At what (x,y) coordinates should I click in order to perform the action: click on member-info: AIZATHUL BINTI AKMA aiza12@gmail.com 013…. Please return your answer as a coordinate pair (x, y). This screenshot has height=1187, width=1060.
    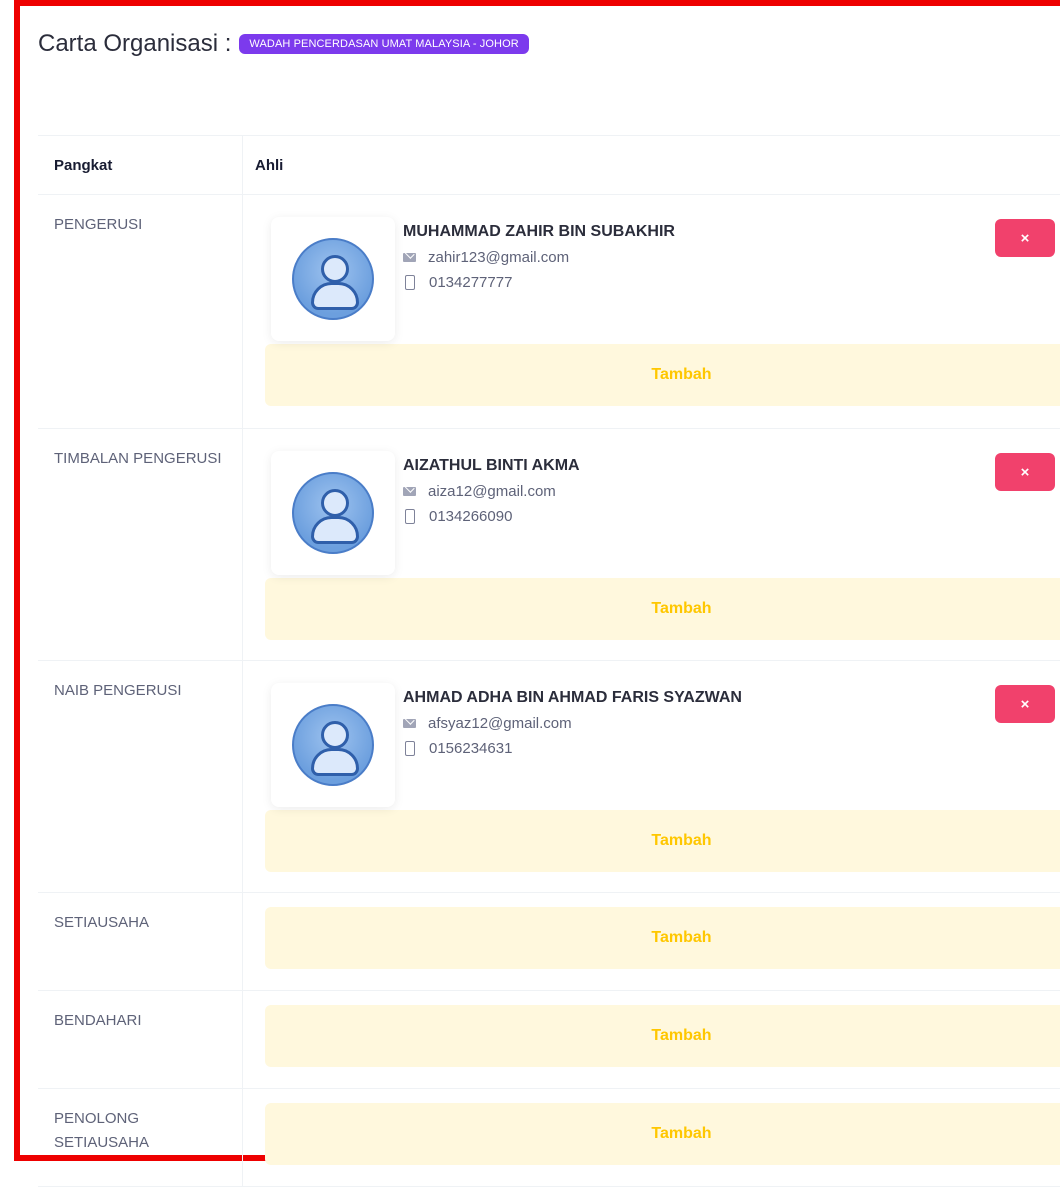
    Looking at the image, I should click on (491, 489).